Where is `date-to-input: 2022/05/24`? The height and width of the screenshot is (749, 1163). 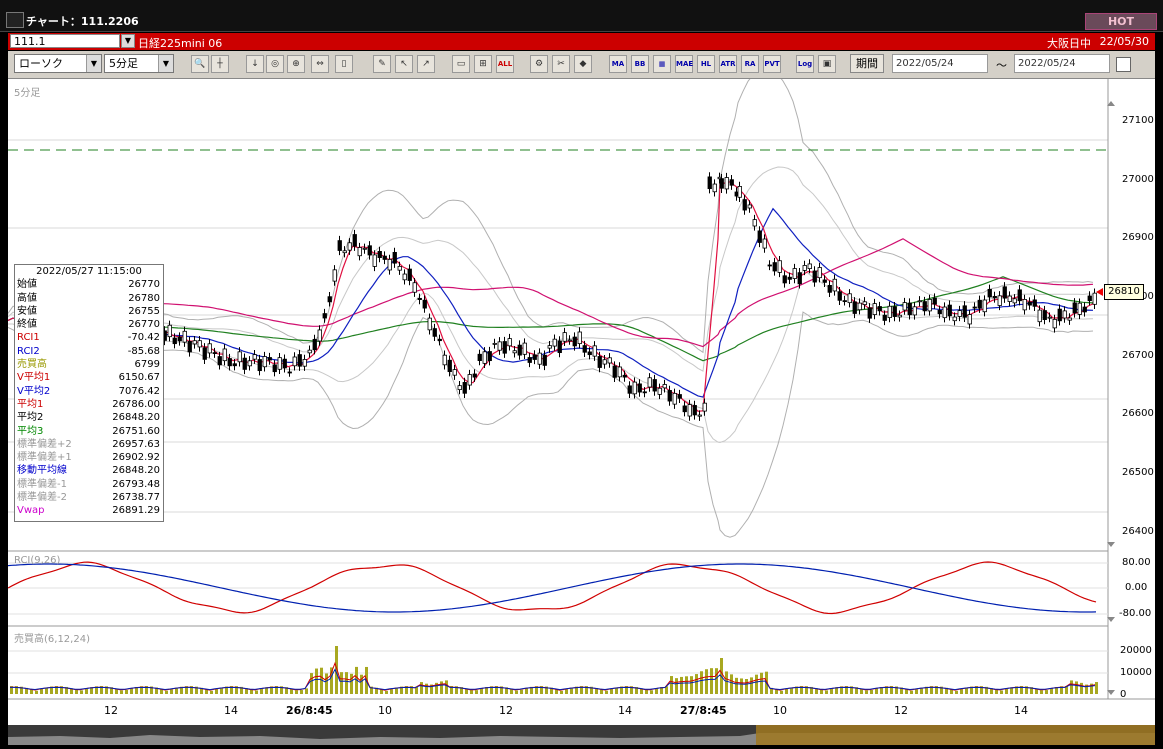 date-to-input: 2022/05/24 is located at coordinates (1062, 63).